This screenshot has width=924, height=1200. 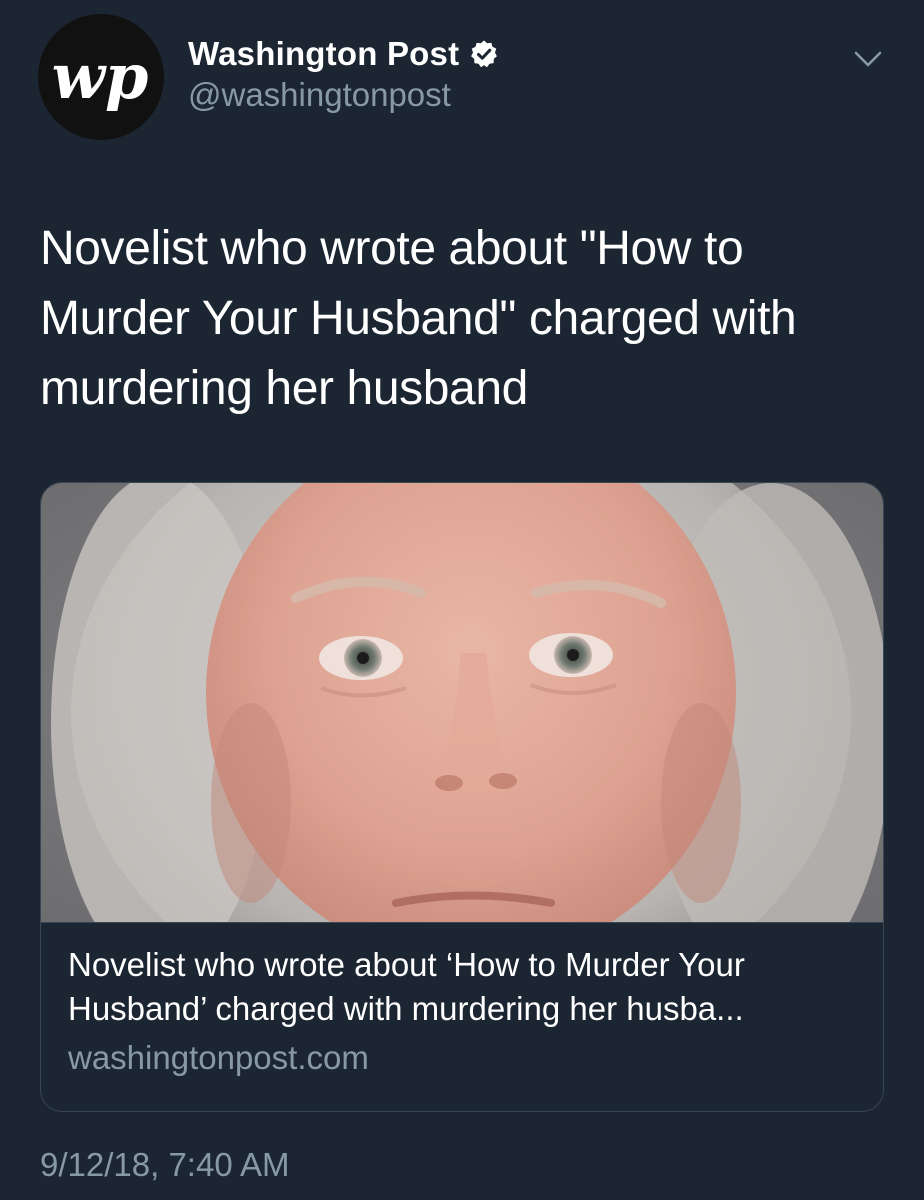 I want to click on handle: @washingtonpost, so click(x=319, y=95).